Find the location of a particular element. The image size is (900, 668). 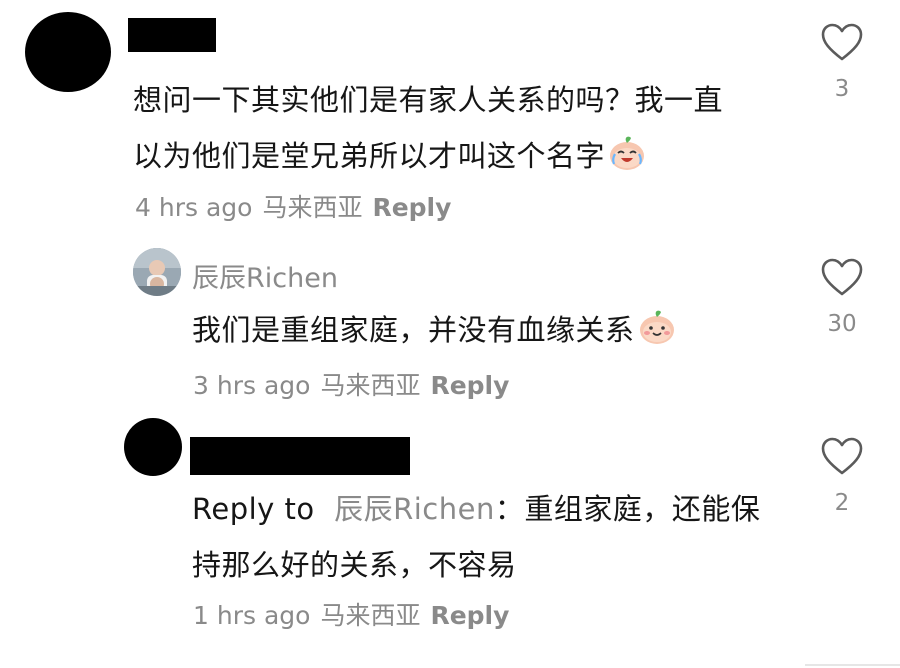

comment-meta: 4 hrs ago 马来西亚 Reply is located at coordinates (293, 206).